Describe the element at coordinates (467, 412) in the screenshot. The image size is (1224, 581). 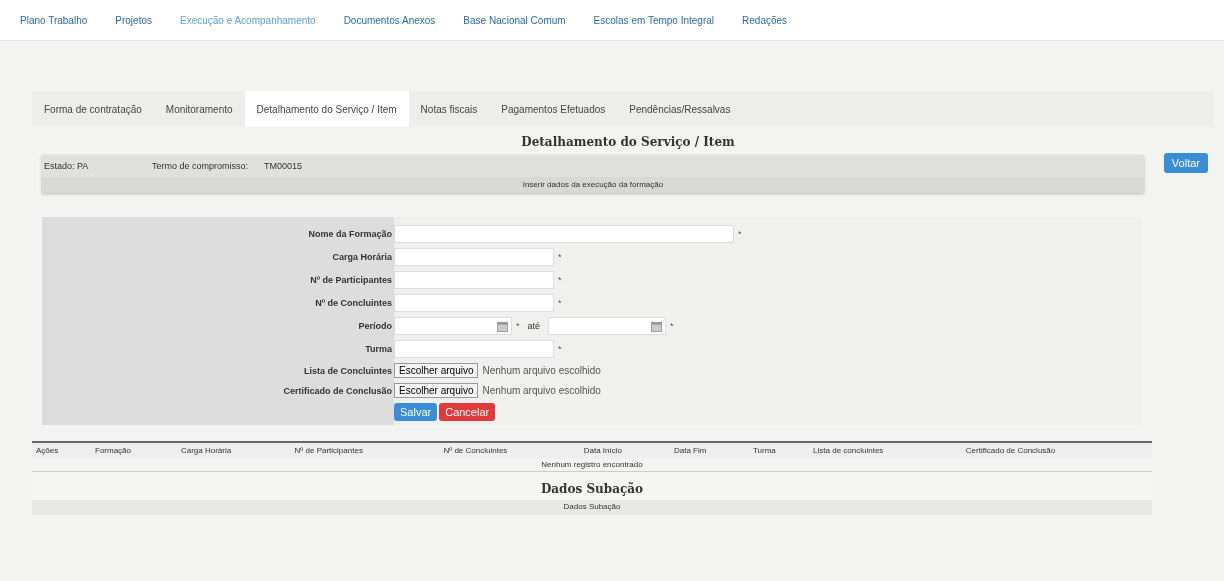
I see `cancel-button: Cancelar` at that location.